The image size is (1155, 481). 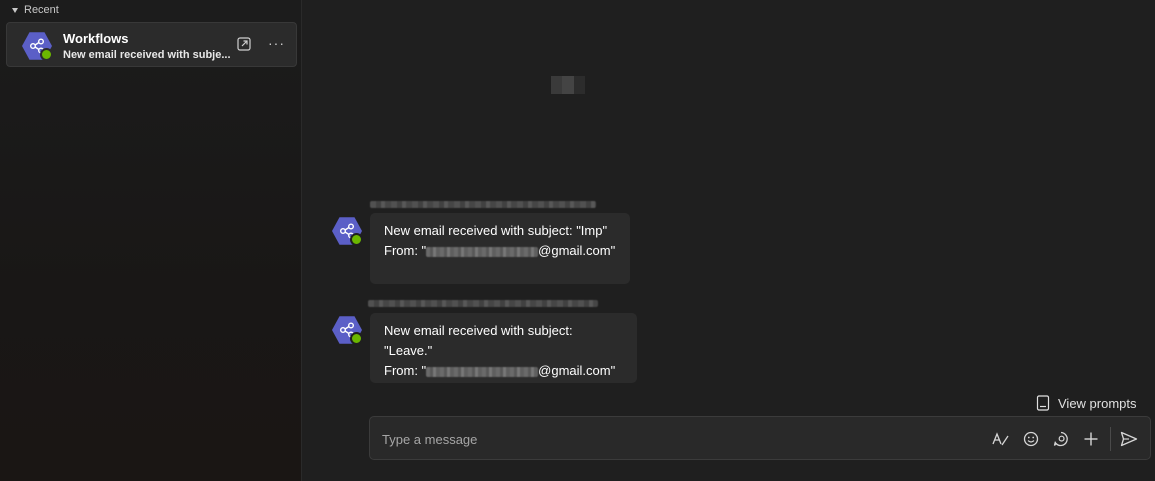 I want to click on view-prompts-label: View prompts, so click(x=1097, y=403).